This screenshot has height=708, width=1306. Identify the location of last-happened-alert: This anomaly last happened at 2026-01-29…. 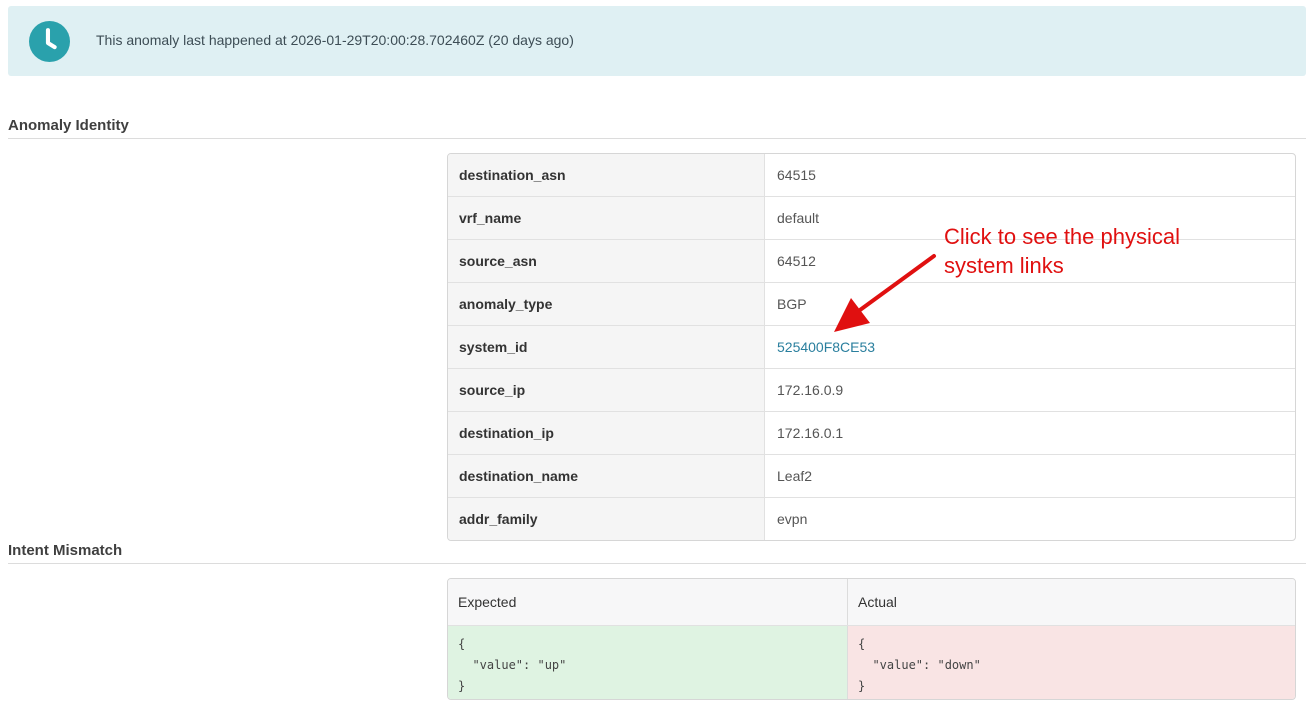
(657, 41).